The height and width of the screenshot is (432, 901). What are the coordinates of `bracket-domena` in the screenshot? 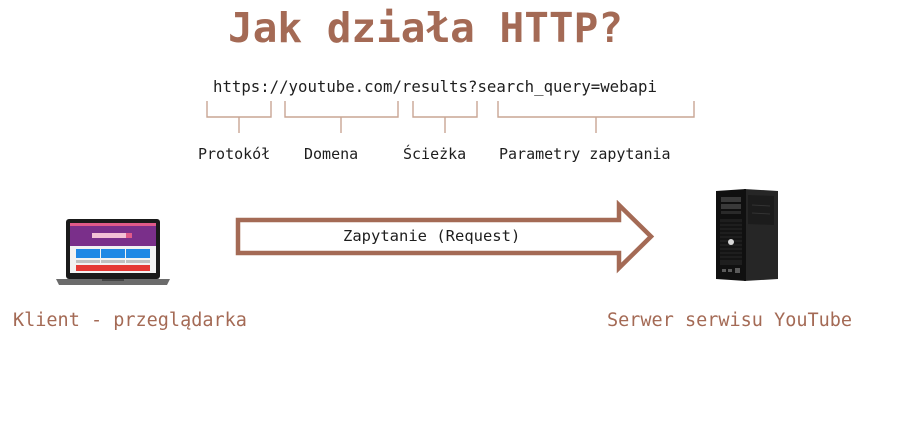 It's located at (341, 117).